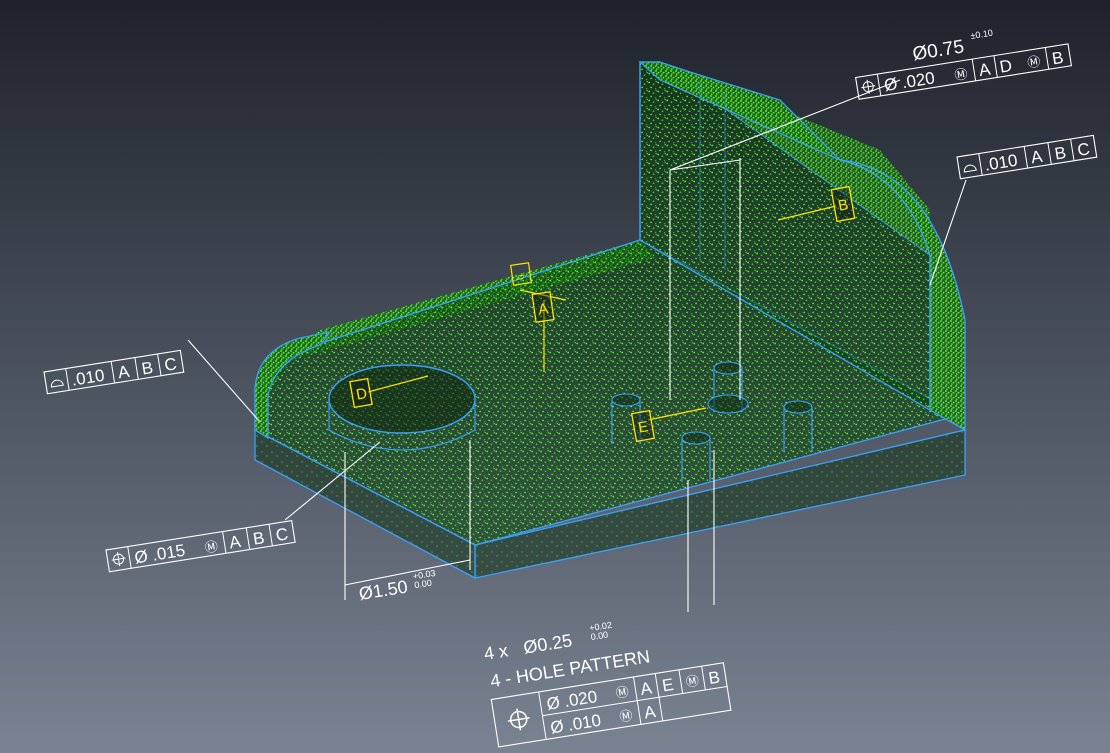 Image resolution: width=1110 pixels, height=753 pixels. Describe the element at coordinates (402, 399) in the screenshot. I see `bore-top` at that location.